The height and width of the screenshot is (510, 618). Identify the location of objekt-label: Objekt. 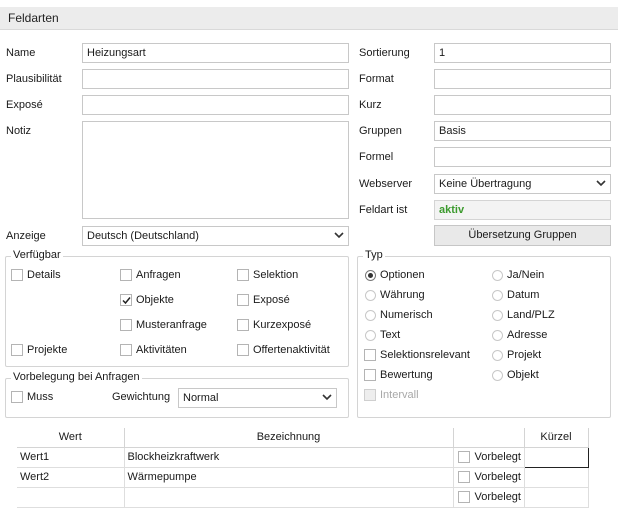
(523, 375).